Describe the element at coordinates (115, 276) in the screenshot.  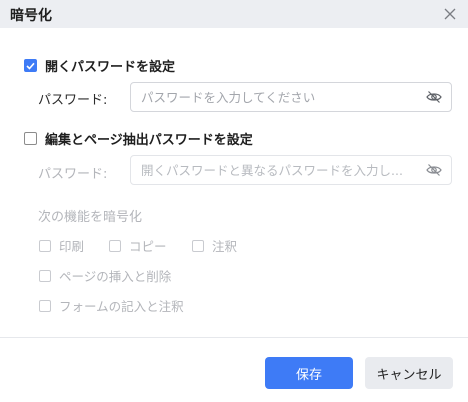
I see `insert-delete-label: ページの挿入と削除` at that location.